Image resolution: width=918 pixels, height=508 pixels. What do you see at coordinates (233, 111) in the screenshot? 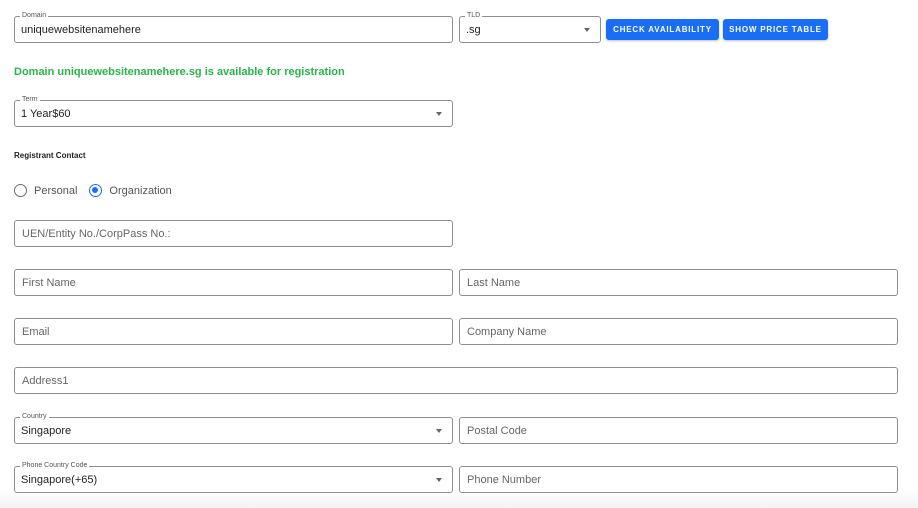
I see `term-select: Term 1 Year$60` at bounding box center [233, 111].